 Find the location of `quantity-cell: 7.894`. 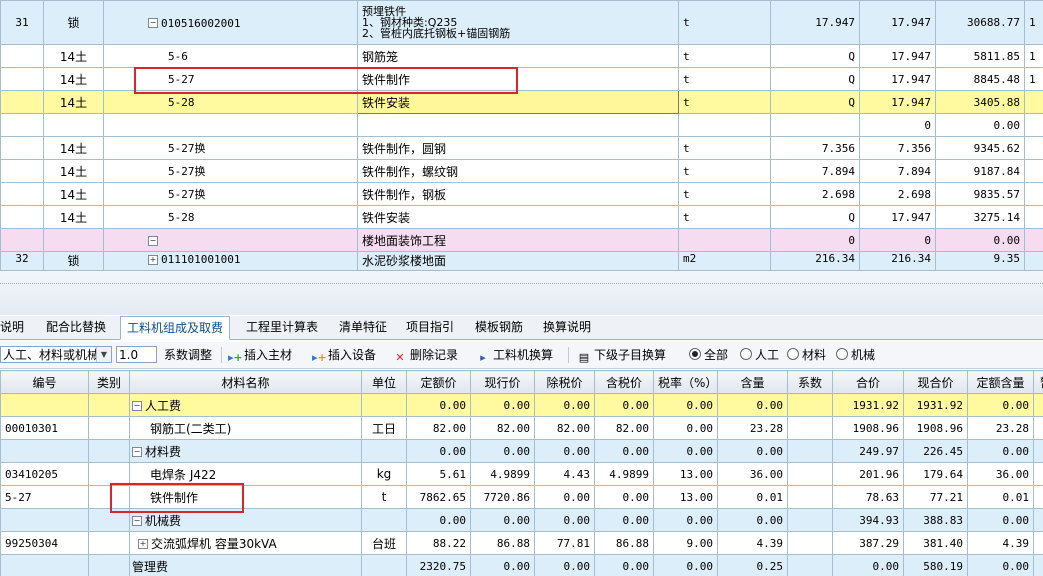

quantity-cell: 7.894 is located at coordinates (897, 171).